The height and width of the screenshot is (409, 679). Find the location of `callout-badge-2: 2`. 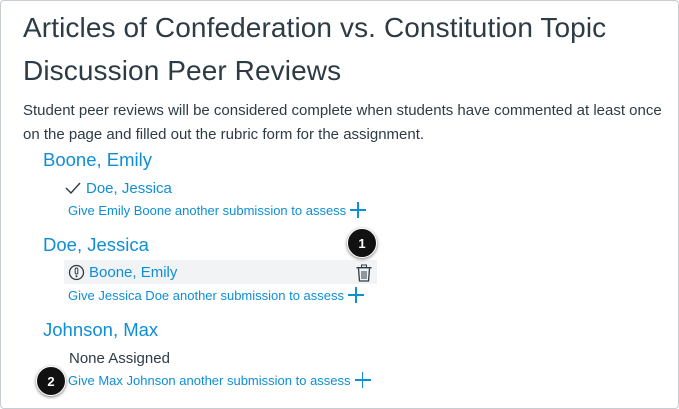

callout-badge-2: 2 is located at coordinates (51, 381).